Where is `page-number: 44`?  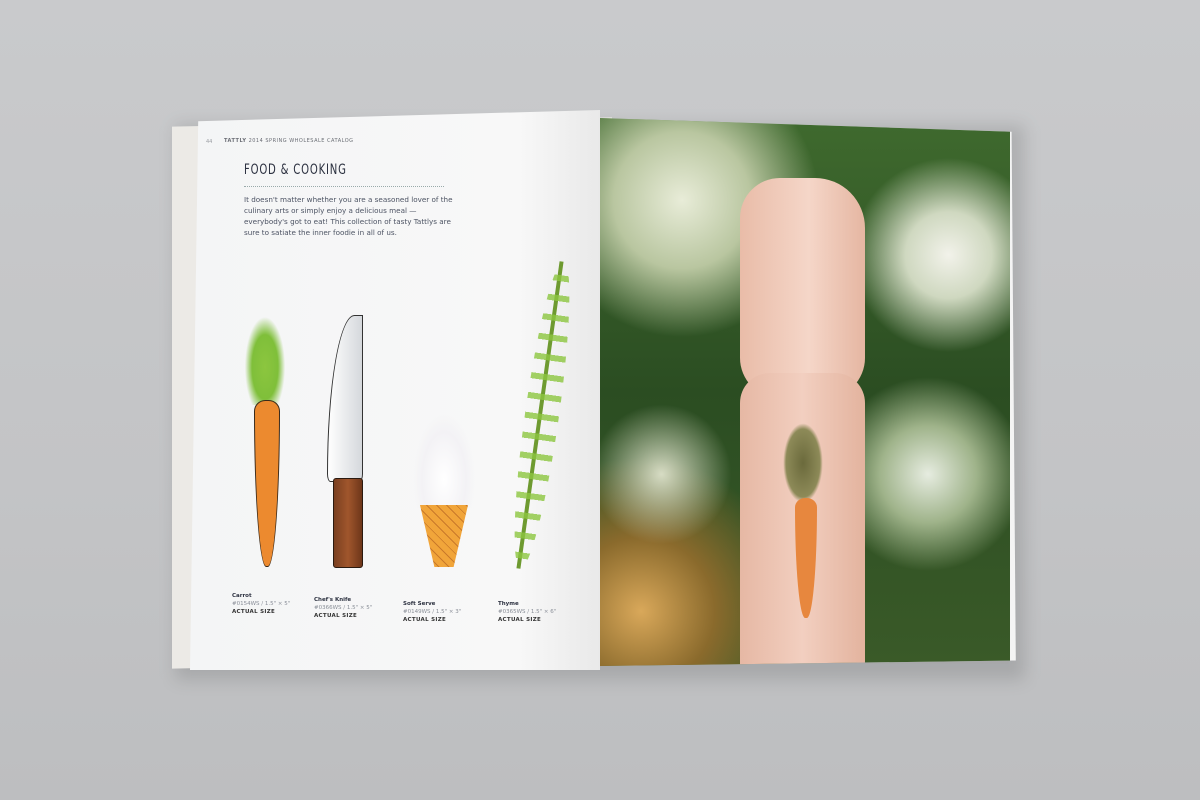
page-number: 44 is located at coordinates (209, 142).